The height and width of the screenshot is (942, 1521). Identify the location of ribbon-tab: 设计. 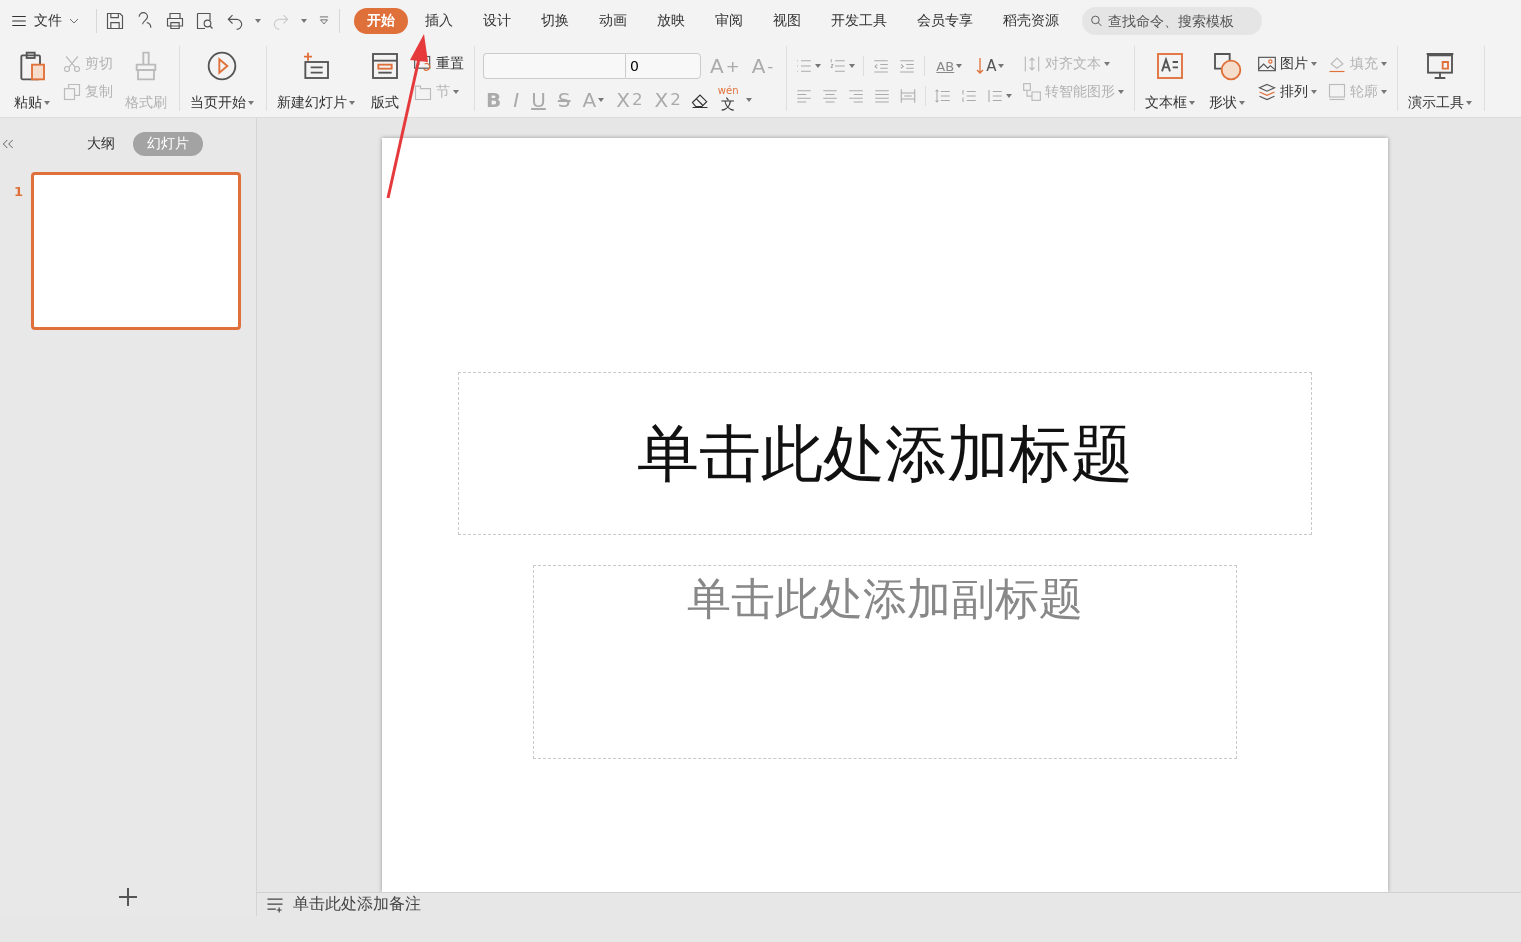
(497, 21).